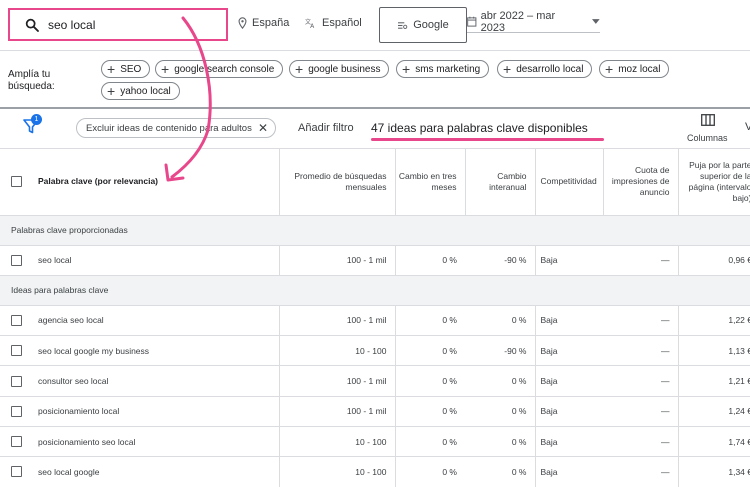 This screenshot has height=487, width=750. I want to click on search-input: seo local, so click(118, 24).